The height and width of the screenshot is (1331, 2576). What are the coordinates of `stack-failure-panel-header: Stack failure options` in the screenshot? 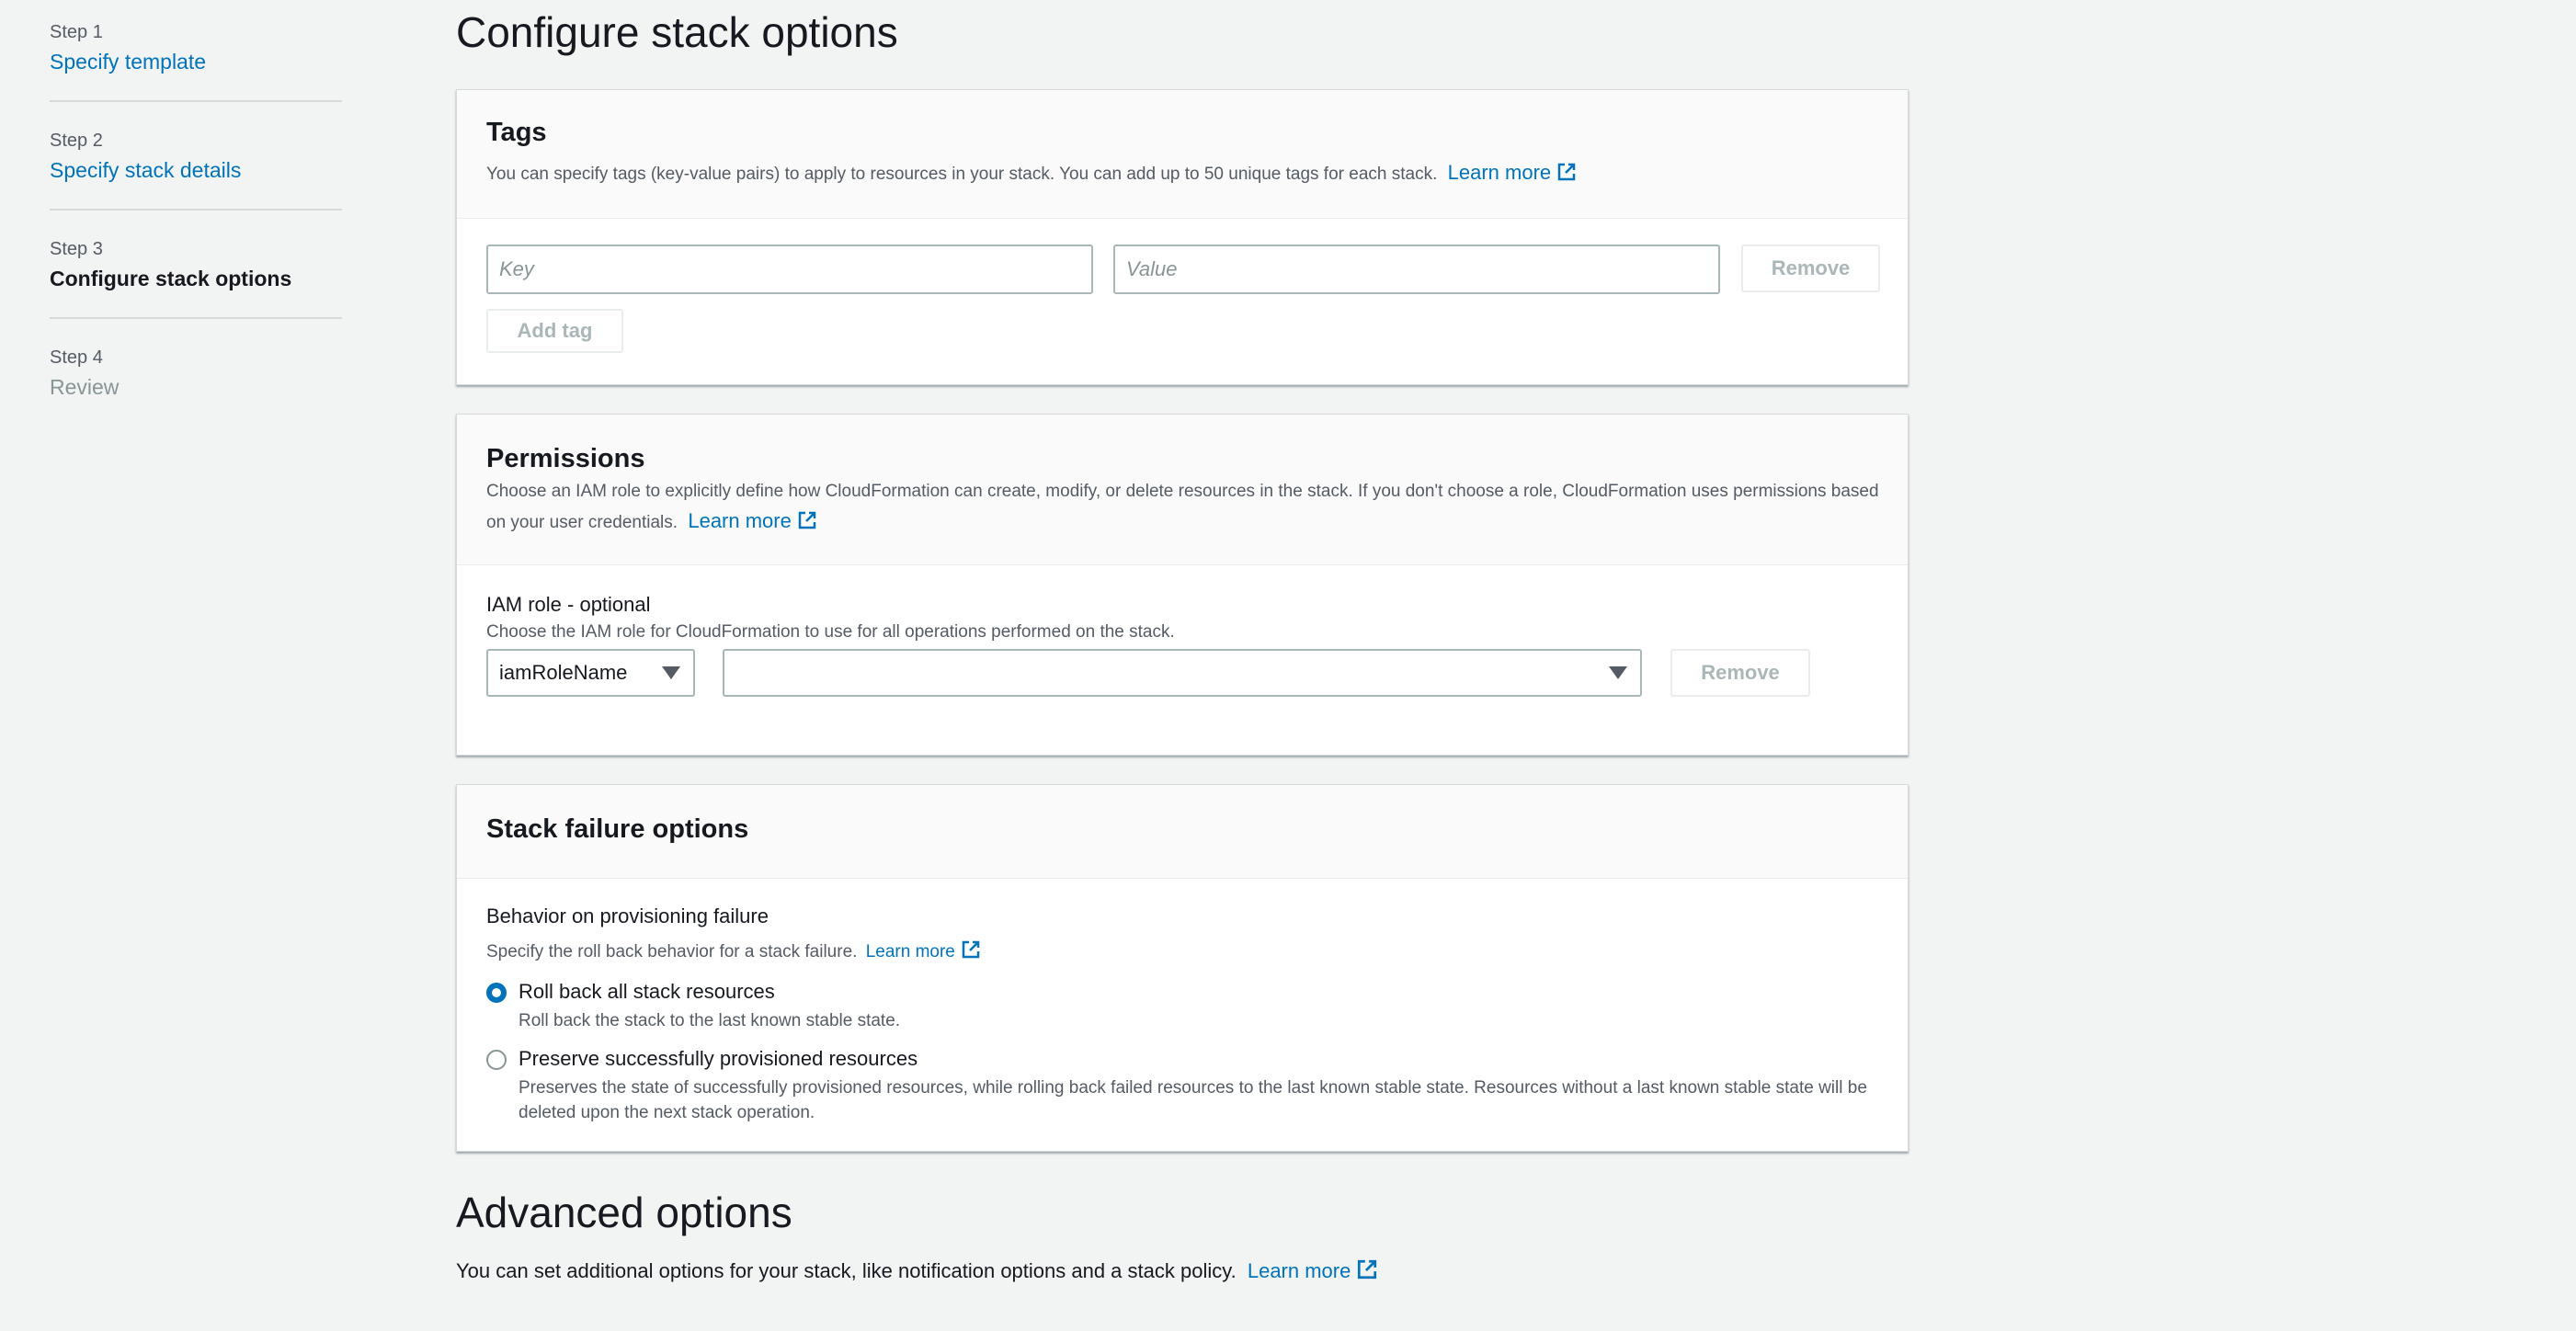 It's located at (1182, 832).